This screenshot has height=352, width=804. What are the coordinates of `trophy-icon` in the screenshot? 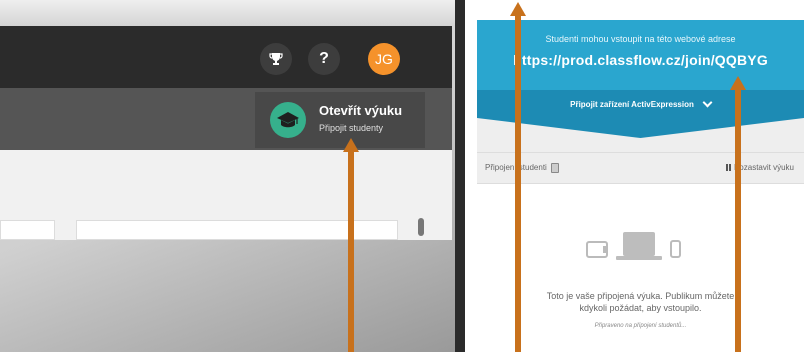 It's located at (276, 59).